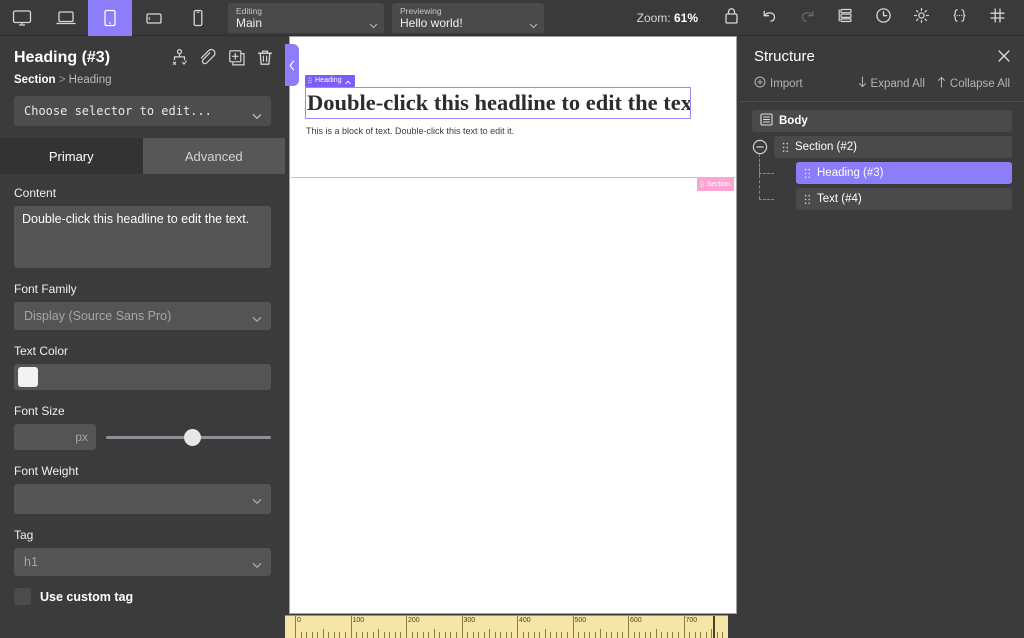  I want to click on text-color-row, so click(142, 377).